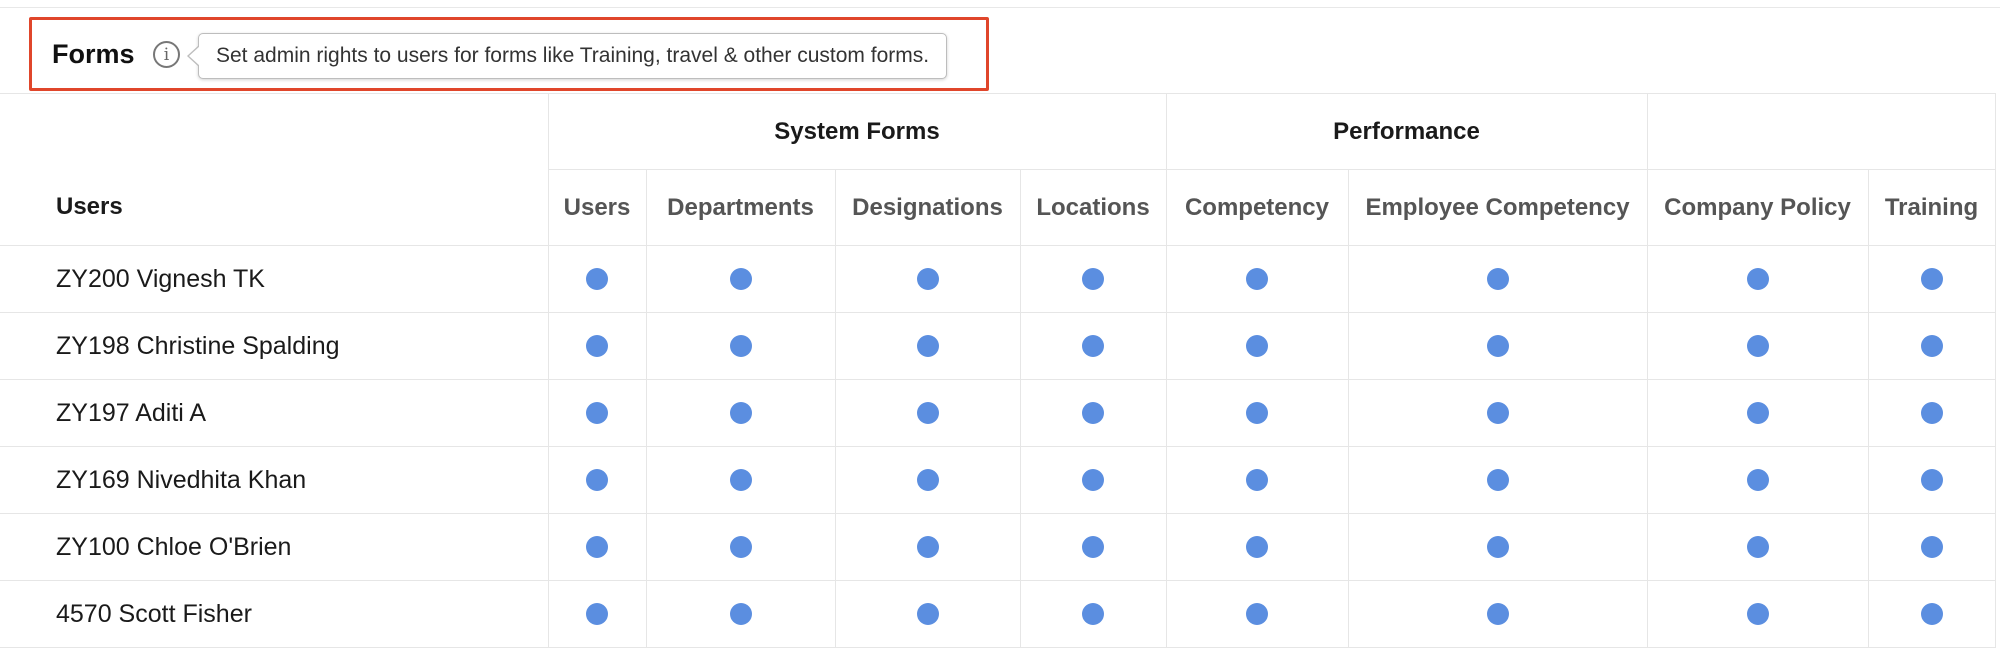 This screenshot has width=2000, height=651. I want to click on table-row: ZY100 Chloe O'Brien, so click(998, 547).